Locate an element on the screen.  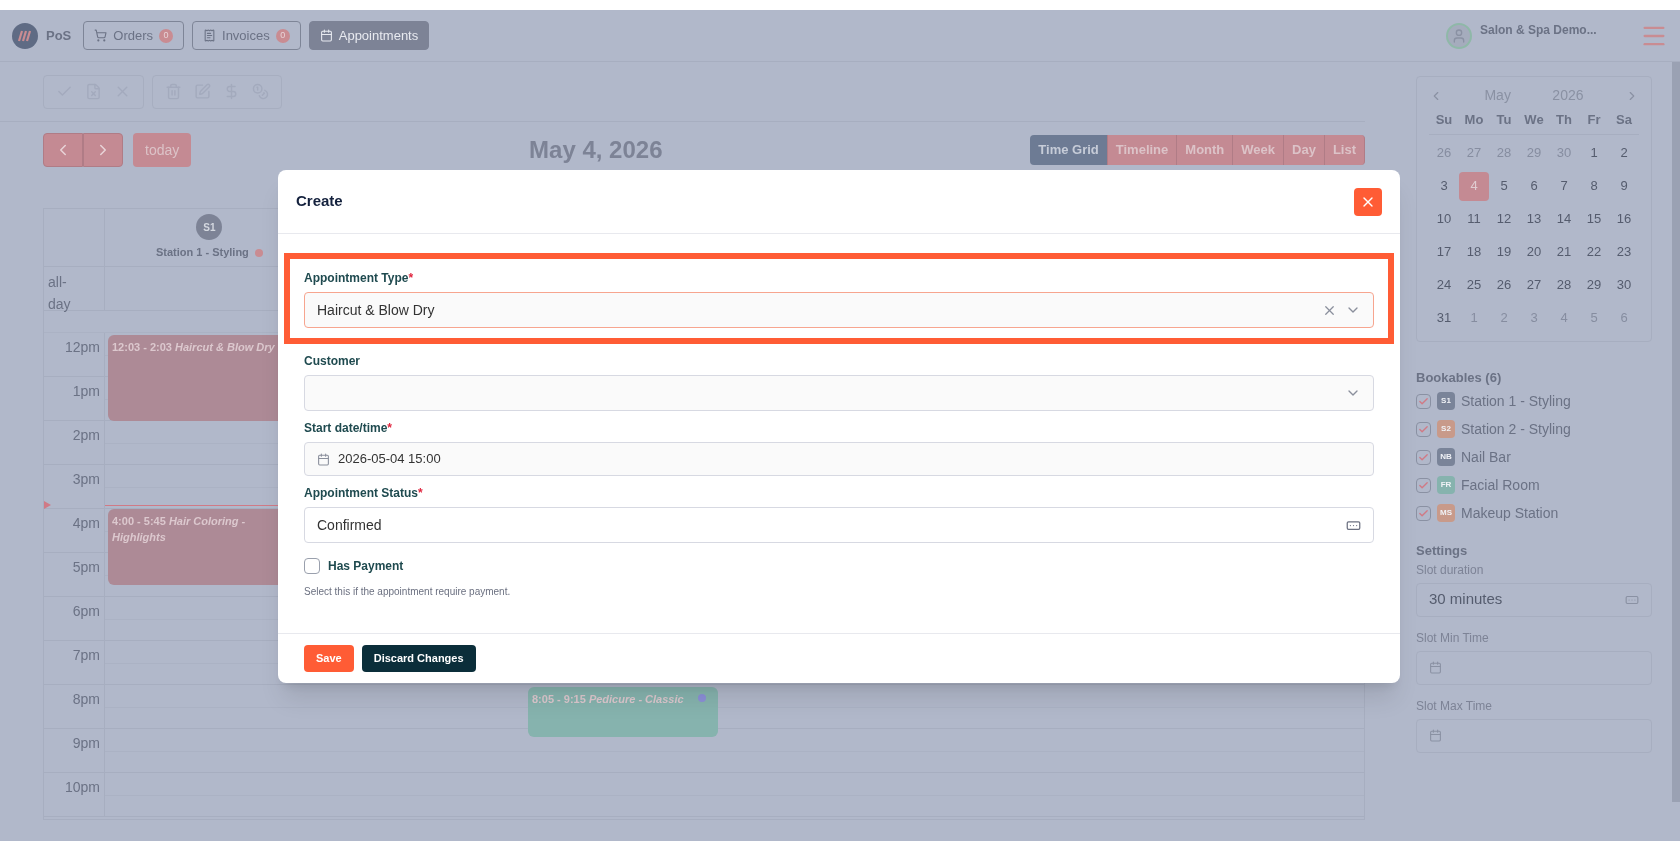
select-field: Haircut & Blow Dry is located at coordinates (839, 310).